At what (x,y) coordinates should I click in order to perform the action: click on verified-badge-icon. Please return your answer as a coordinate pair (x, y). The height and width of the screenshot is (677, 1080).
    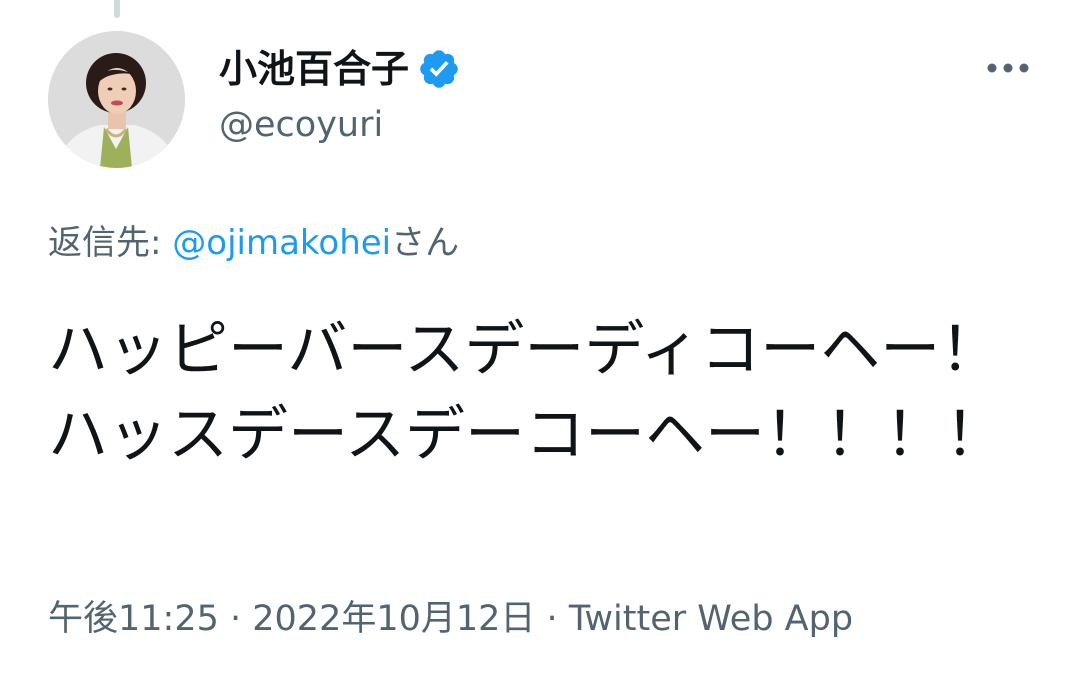
    Looking at the image, I should click on (439, 69).